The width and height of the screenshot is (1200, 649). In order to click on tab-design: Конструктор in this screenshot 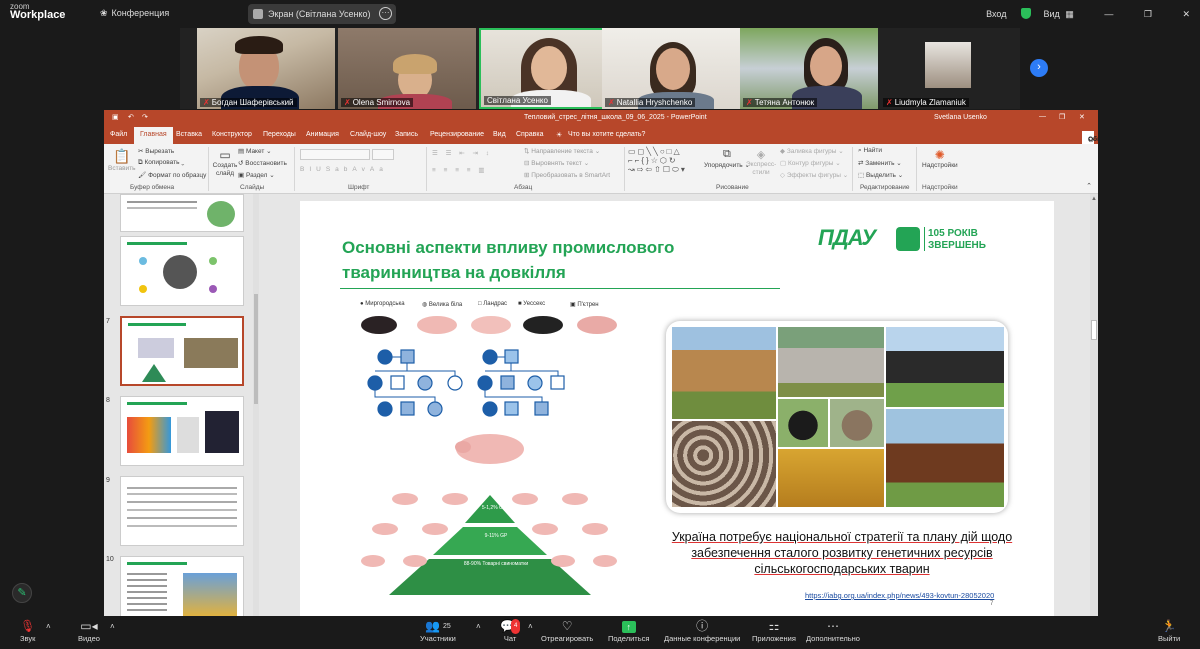, I will do `click(232, 134)`.